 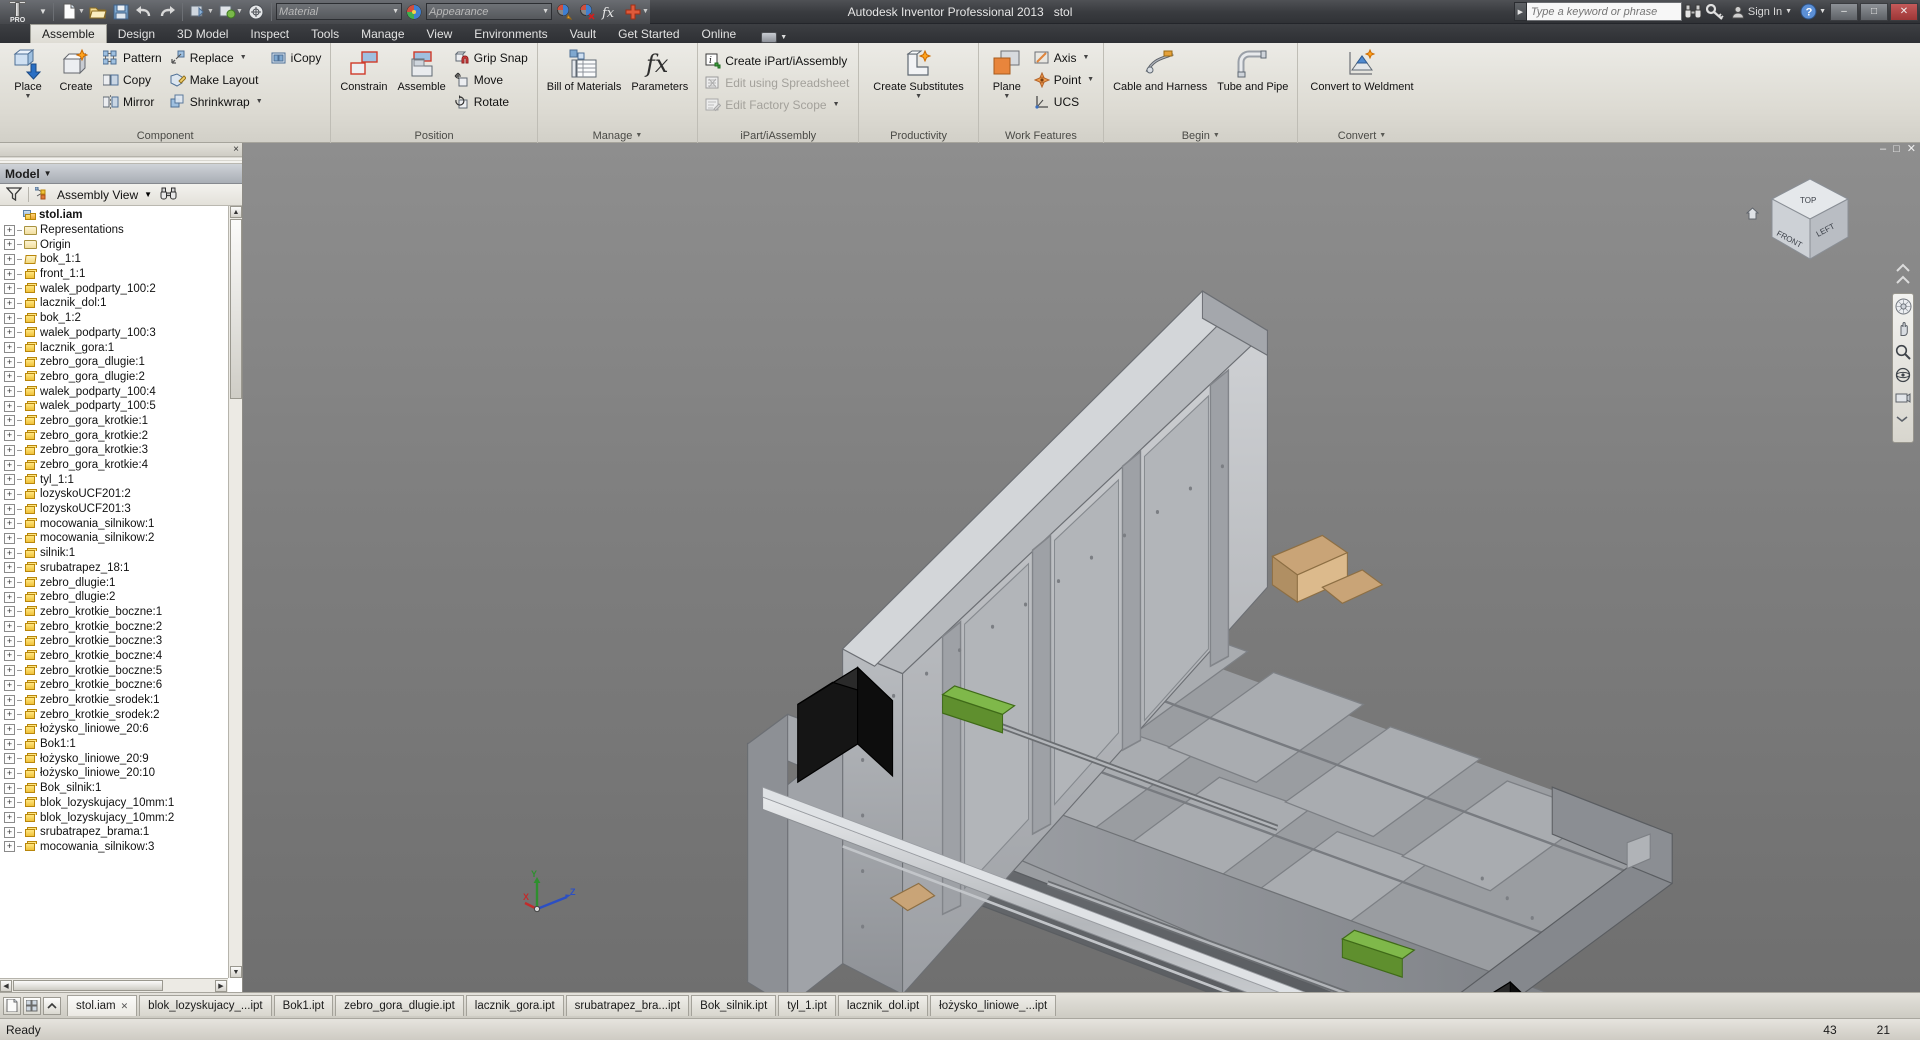 What do you see at coordinates (19, 12) in the screenshot?
I see `inventor-logo-icon: PRO` at bounding box center [19, 12].